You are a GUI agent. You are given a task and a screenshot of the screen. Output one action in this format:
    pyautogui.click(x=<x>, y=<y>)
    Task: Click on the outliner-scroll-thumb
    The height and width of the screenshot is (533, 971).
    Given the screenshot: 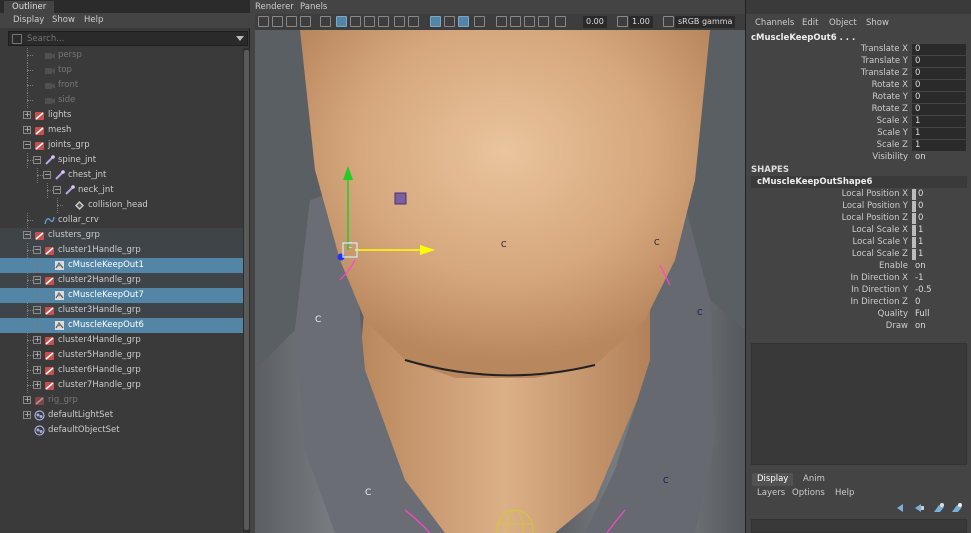 What is the action you would take?
    pyautogui.click(x=246, y=290)
    